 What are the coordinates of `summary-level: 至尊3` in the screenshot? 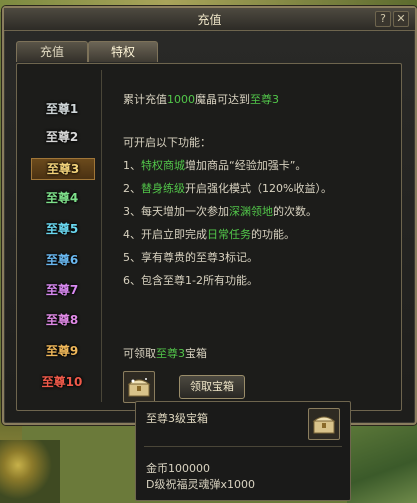 It's located at (264, 99).